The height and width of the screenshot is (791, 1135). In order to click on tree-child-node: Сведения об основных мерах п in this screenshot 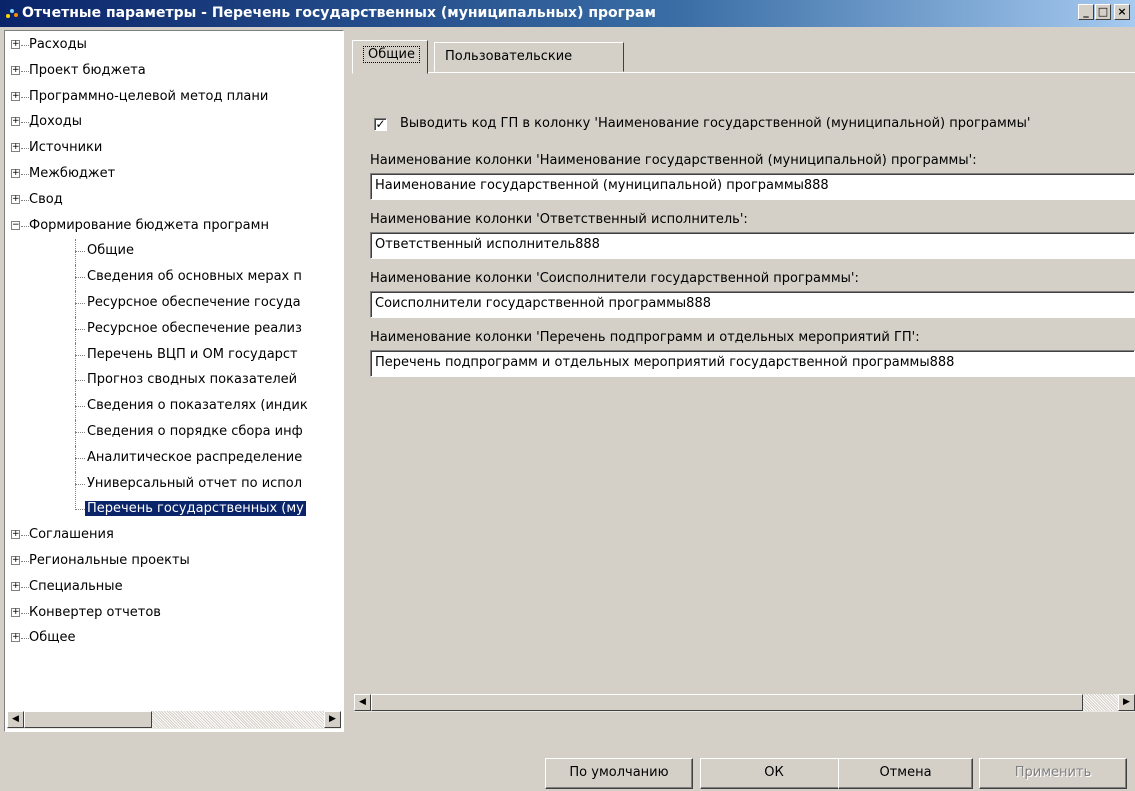, I will do `click(174, 278)`.